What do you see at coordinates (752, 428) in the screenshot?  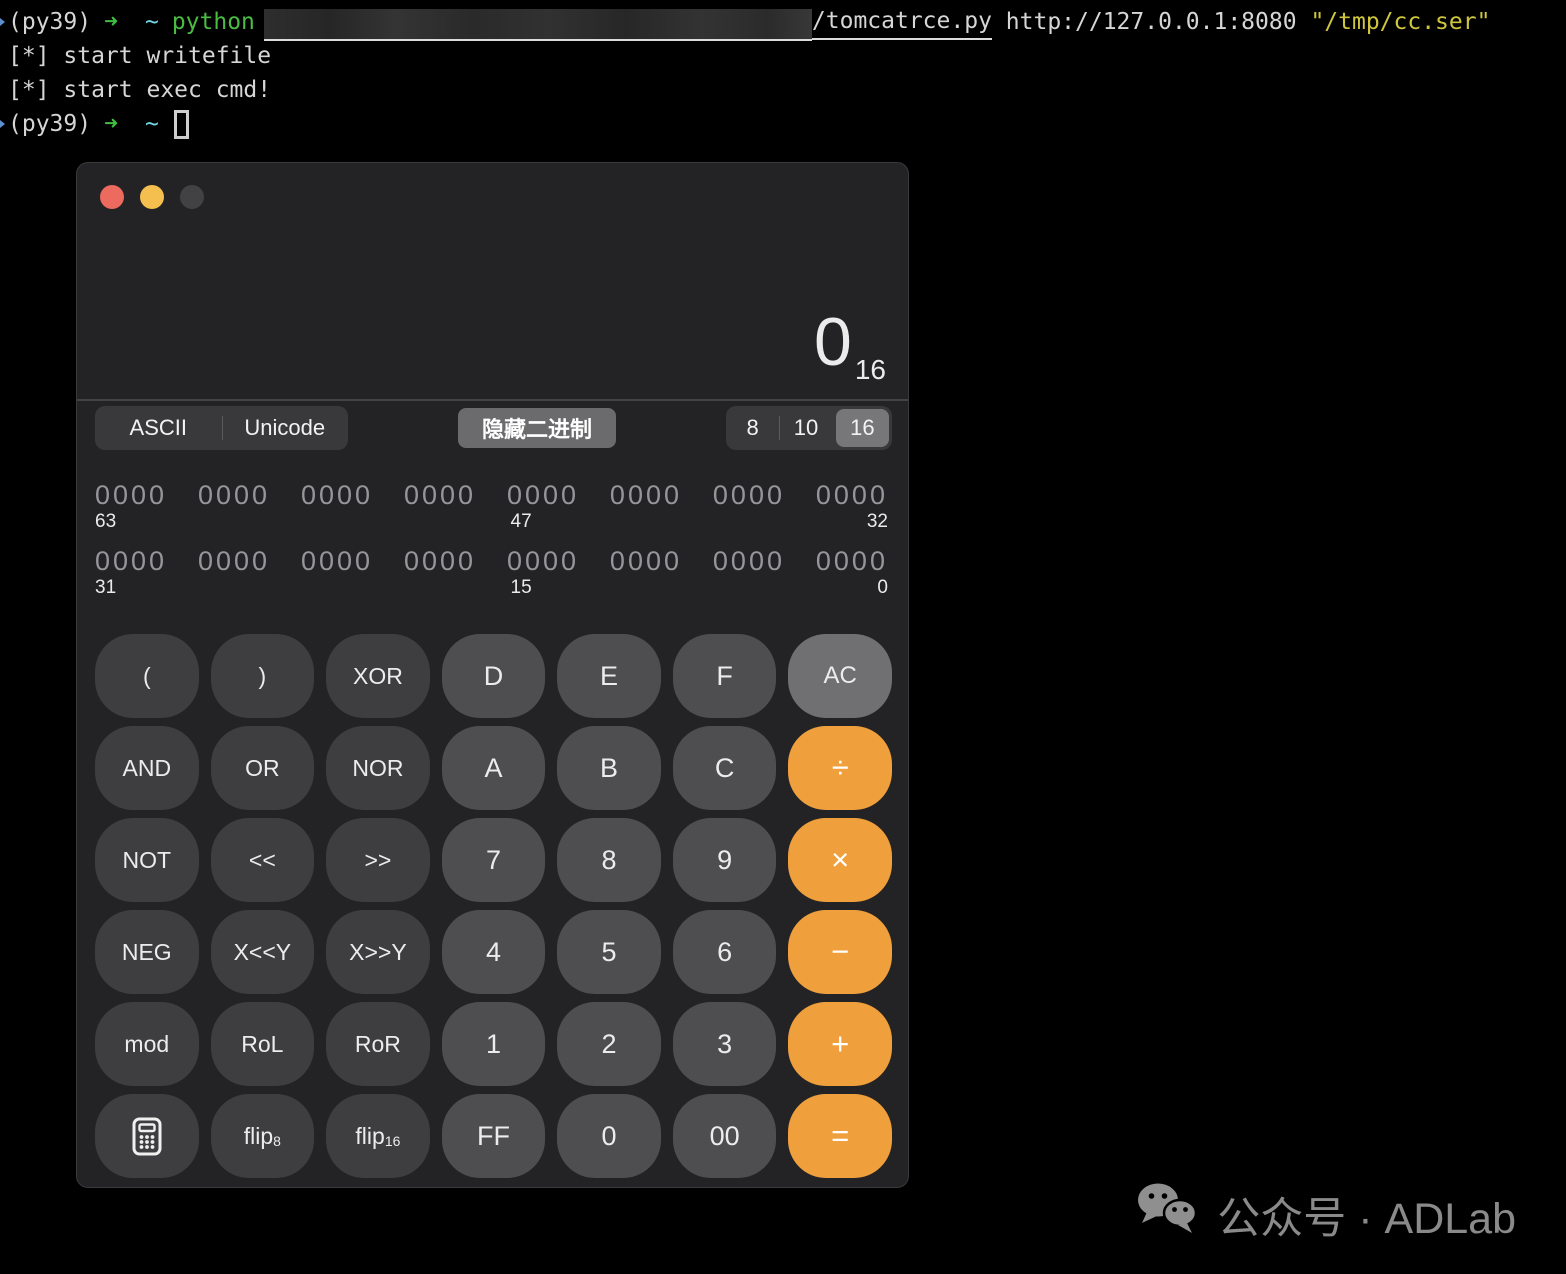 I see `segment-base-8: 8` at bounding box center [752, 428].